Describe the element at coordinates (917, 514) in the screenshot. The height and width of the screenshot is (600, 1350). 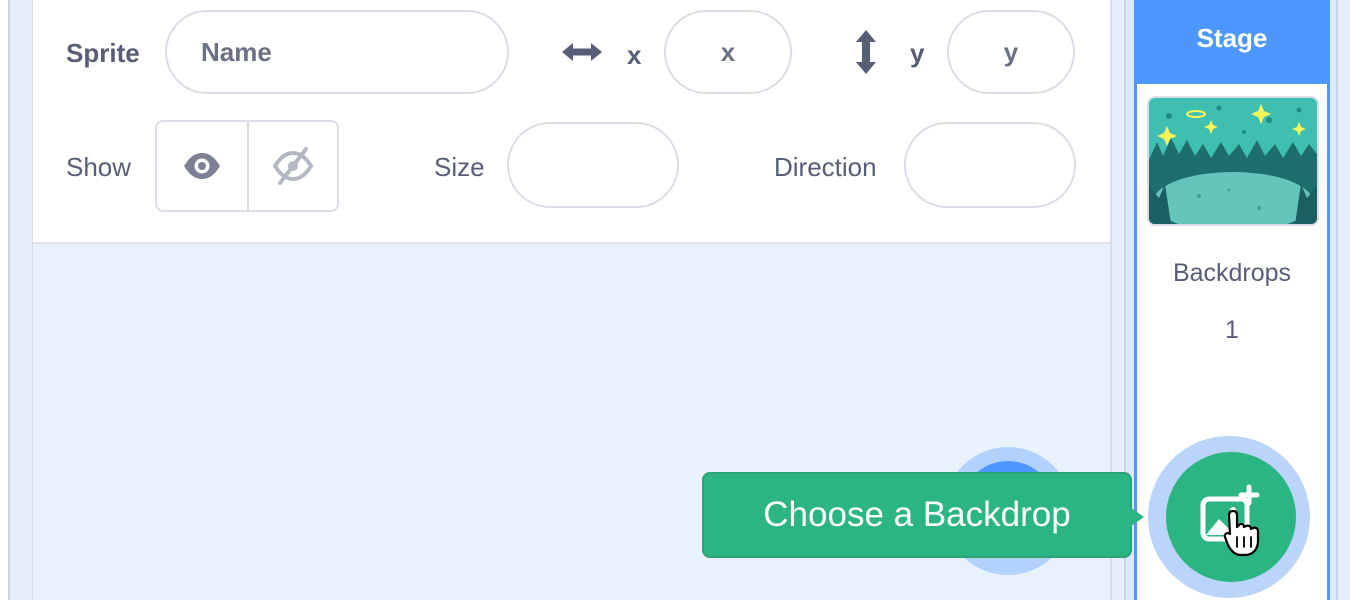
I see `tooltip-text: Choose a Backdrop` at that location.